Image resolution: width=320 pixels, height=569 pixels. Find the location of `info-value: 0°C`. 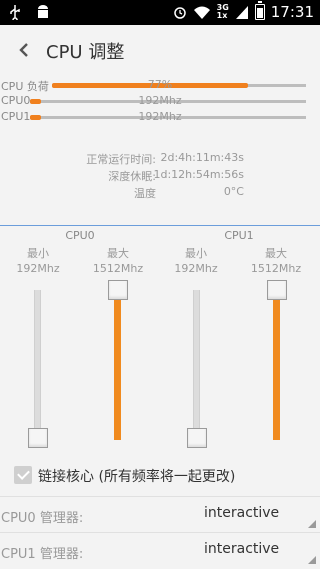

info-value: 0°C is located at coordinates (233, 191).